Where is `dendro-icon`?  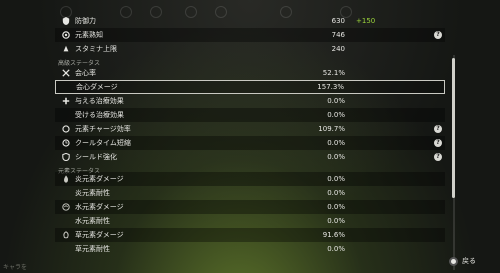
dendro-icon is located at coordinates (66, 235).